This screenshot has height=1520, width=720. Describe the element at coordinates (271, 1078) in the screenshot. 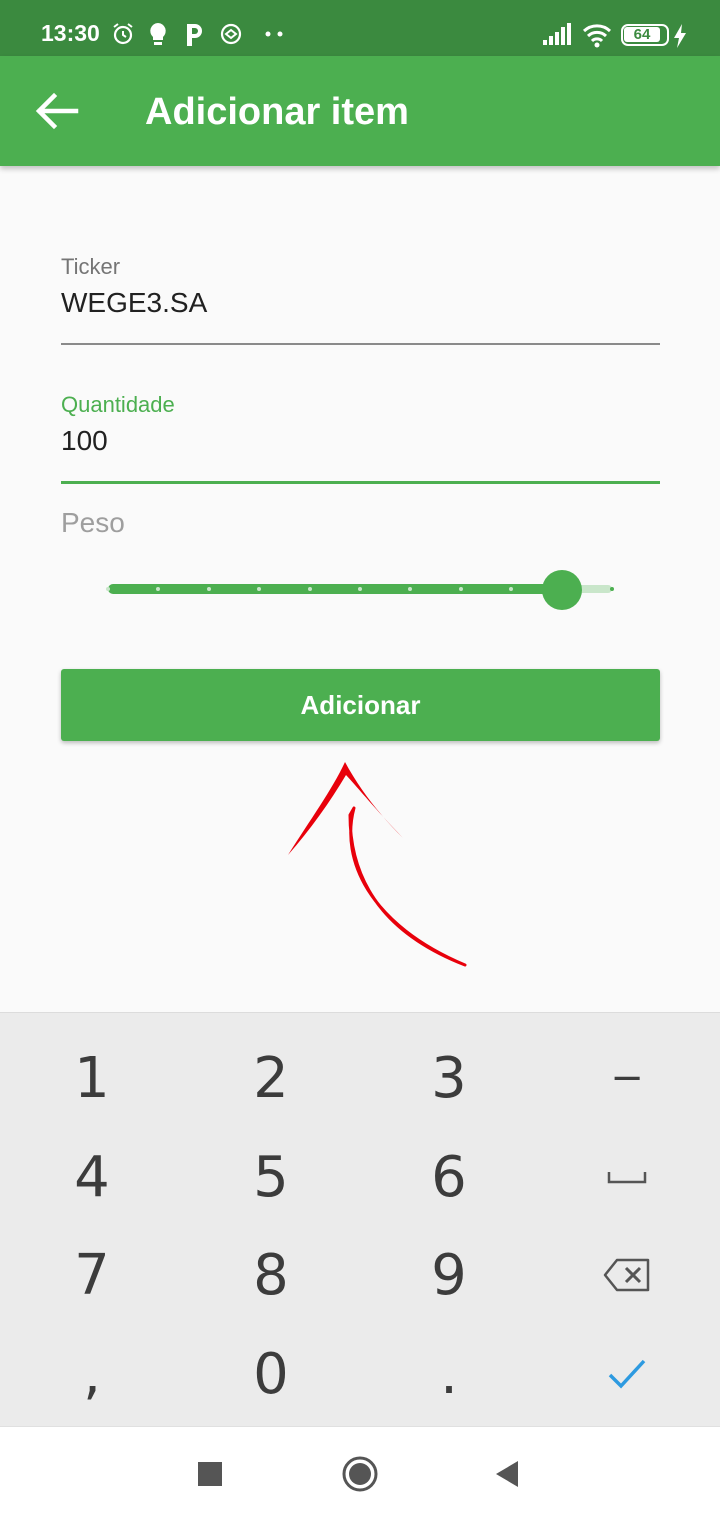

I see `key-2: 2` at that location.